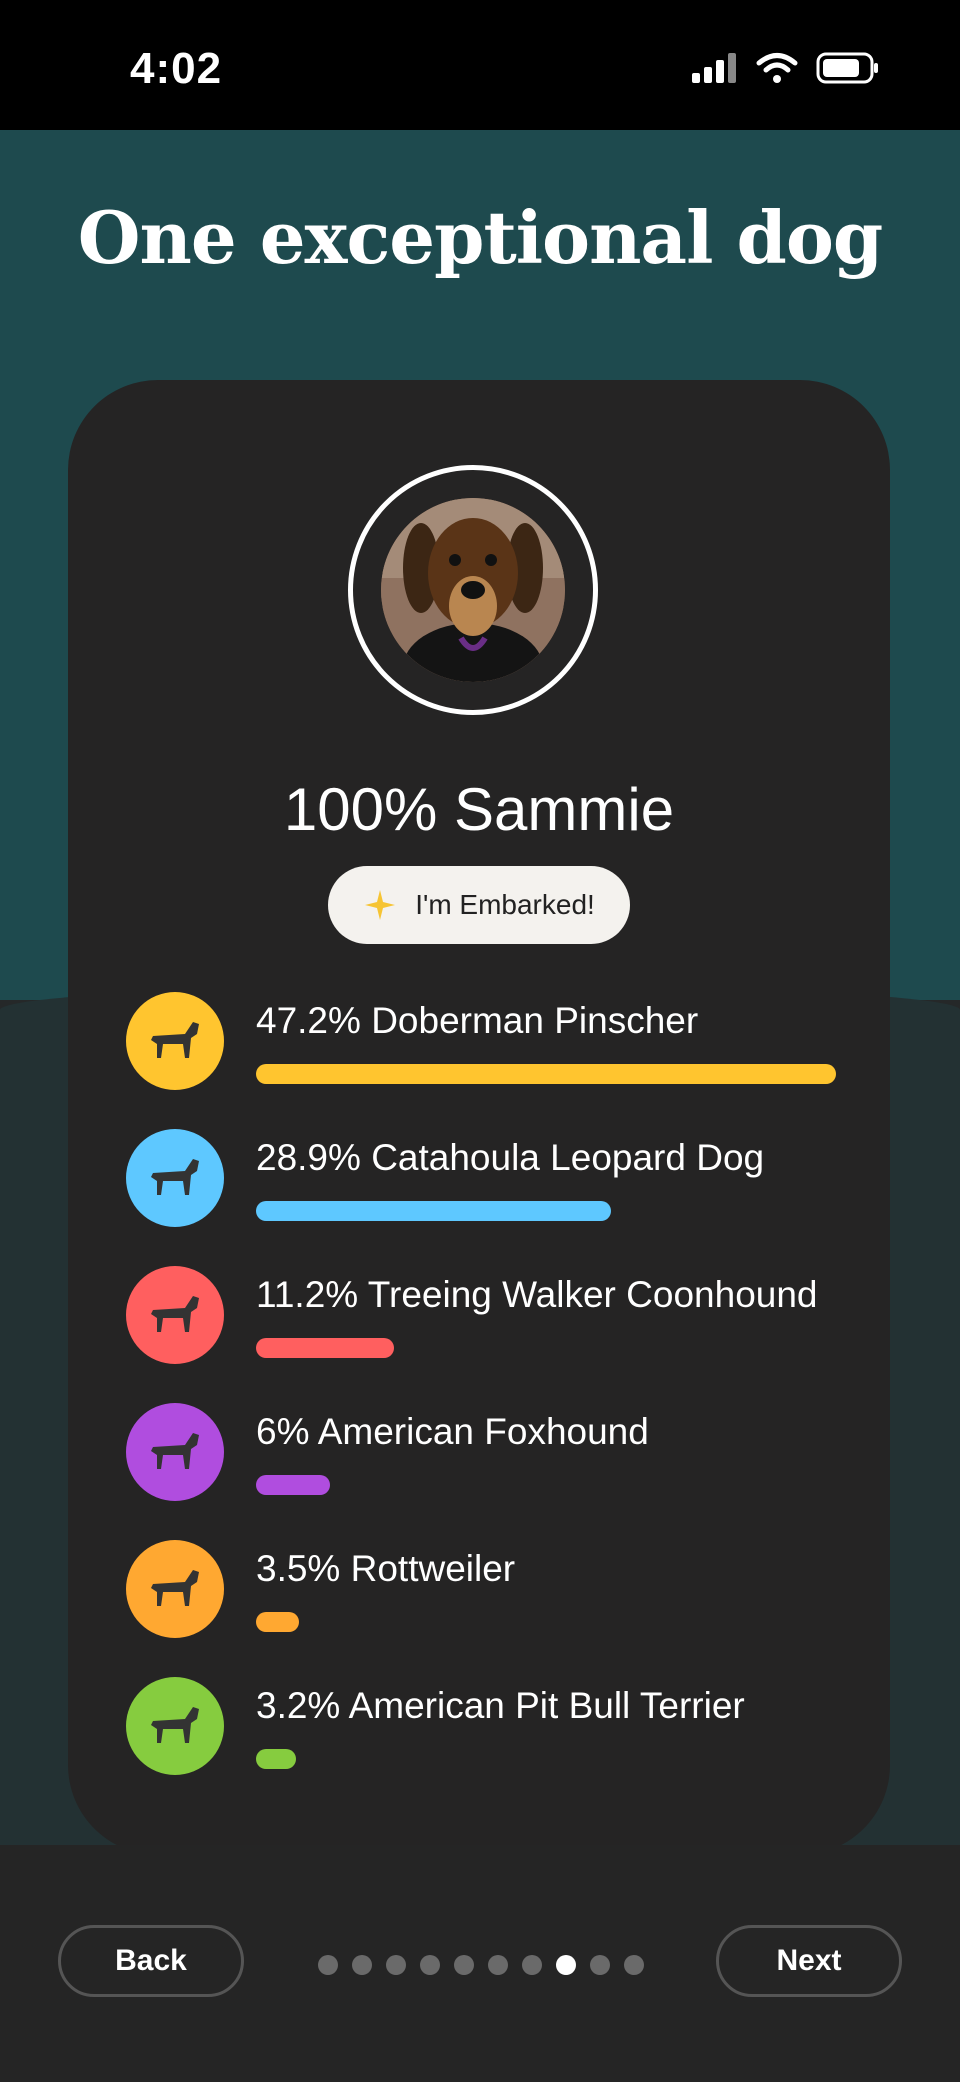  I want to click on embarked-badge: I'm Embarked!, so click(479, 905).